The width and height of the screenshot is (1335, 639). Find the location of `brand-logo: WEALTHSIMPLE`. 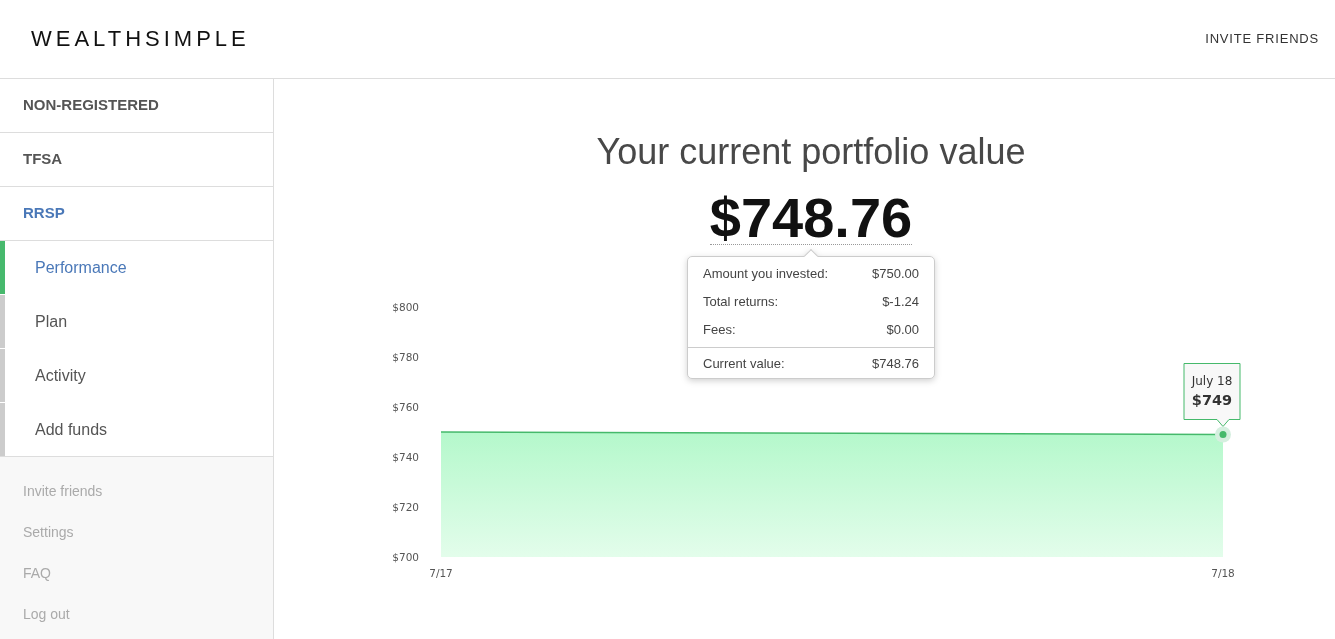

brand-logo: WEALTHSIMPLE is located at coordinates (140, 39).